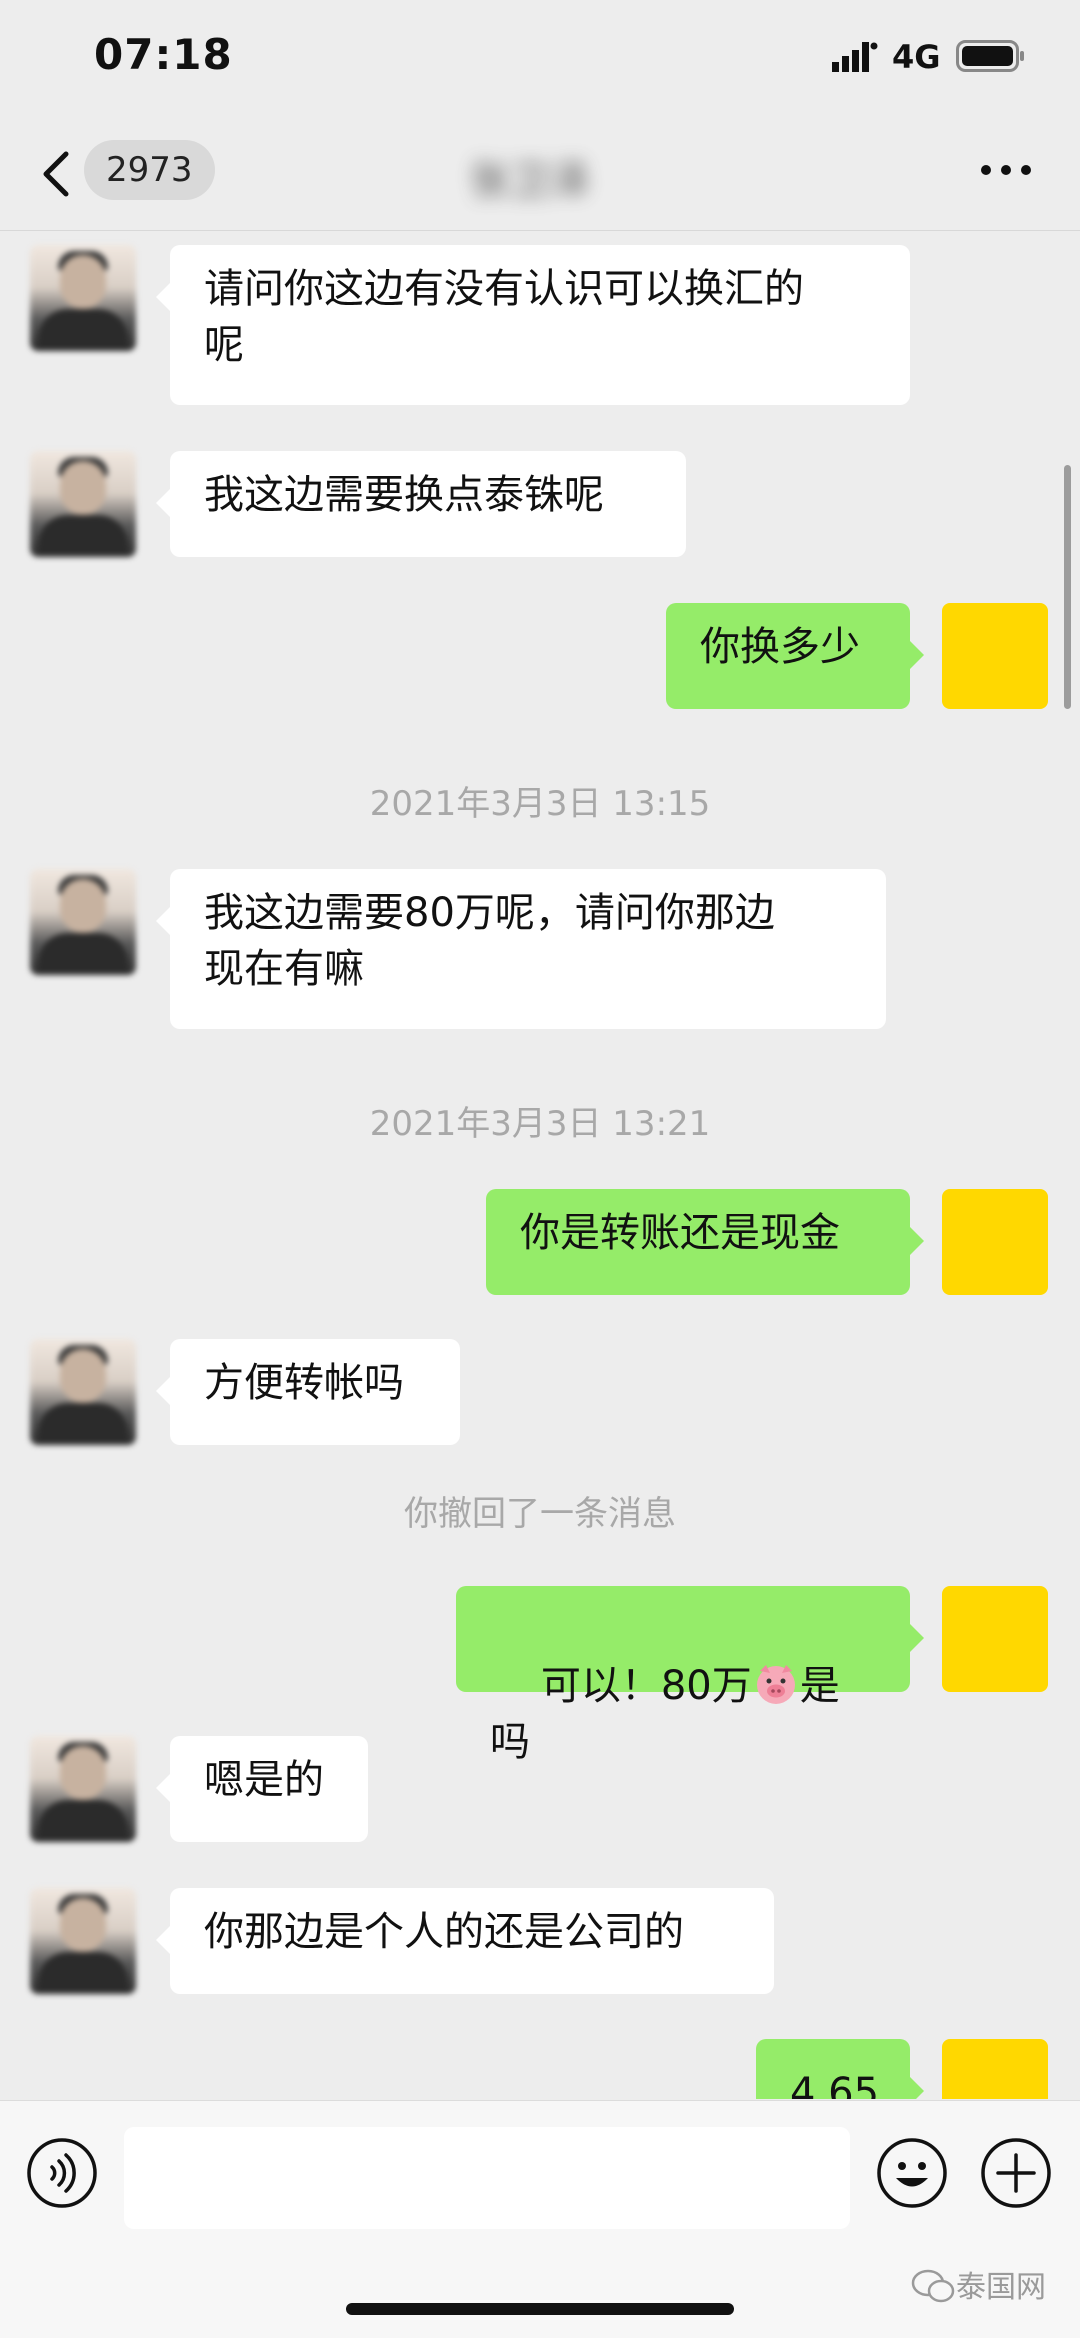 This screenshot has width=1080, height=2338. I want to click on incoming-message: 嗯是的, so click(262, 1789).